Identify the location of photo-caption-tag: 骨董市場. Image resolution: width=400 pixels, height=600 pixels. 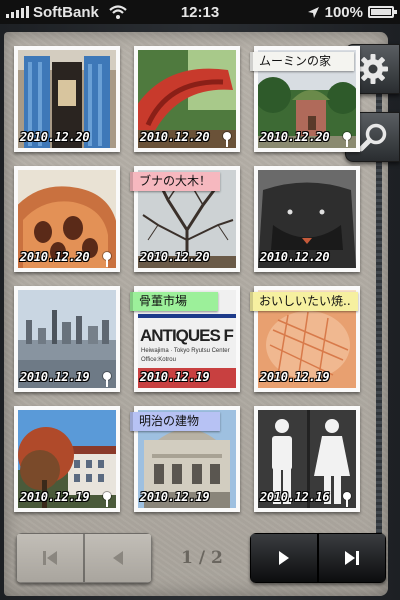
(174, 301).